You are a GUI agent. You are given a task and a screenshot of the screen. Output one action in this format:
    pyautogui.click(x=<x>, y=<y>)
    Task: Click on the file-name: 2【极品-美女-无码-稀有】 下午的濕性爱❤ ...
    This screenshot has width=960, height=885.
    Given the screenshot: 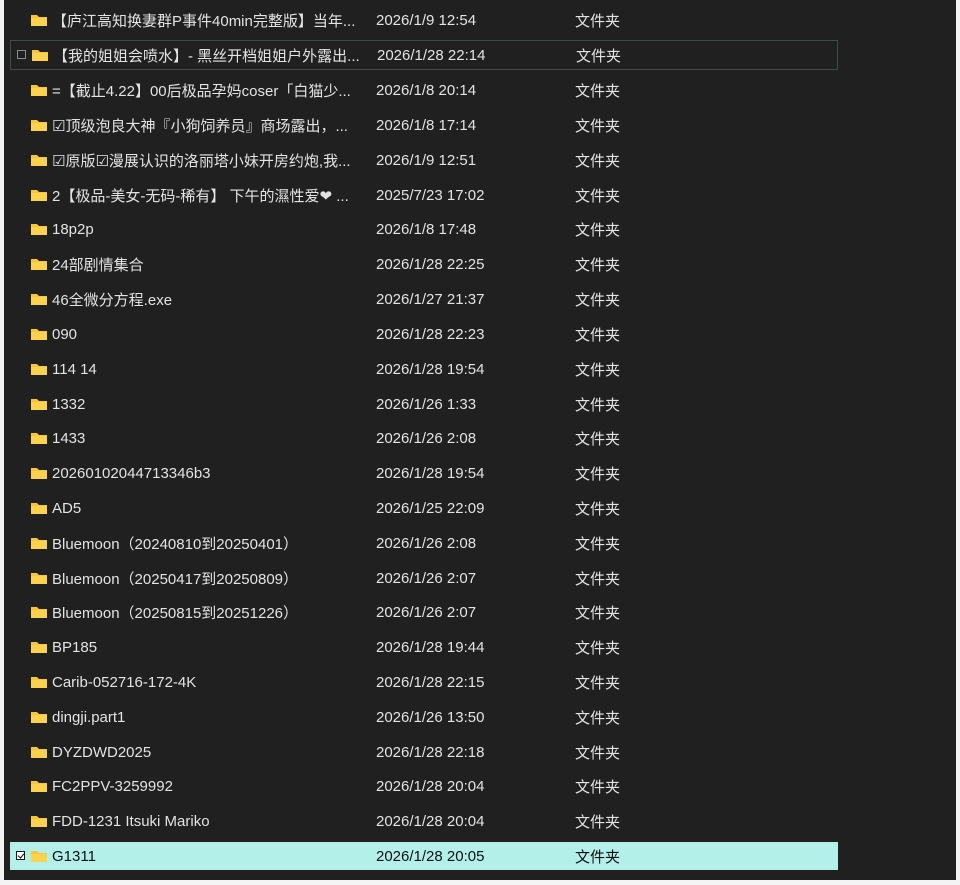 What is the action you would take?
    pyautogui.click(x=200, y=196)
    